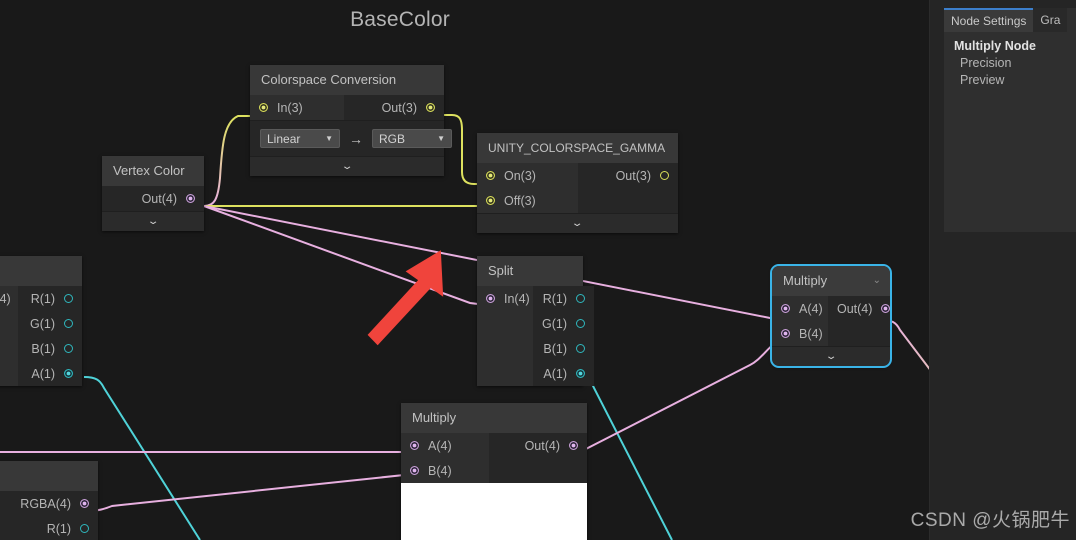 This screenshot has height=540, width=1076. Describe the element at coordinates (527, 200) in the screenshot. I see `port-off-3: Off(3)` at that location.